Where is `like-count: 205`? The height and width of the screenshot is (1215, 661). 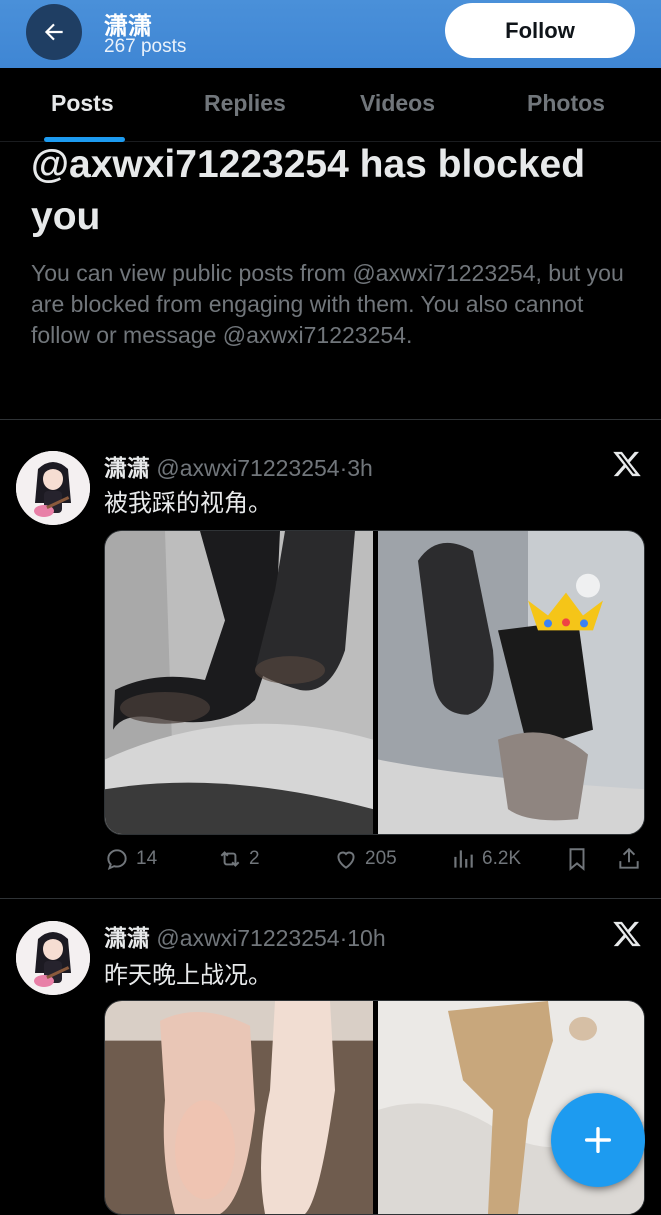
like-count: 205 is located at coordinates (381, 858).